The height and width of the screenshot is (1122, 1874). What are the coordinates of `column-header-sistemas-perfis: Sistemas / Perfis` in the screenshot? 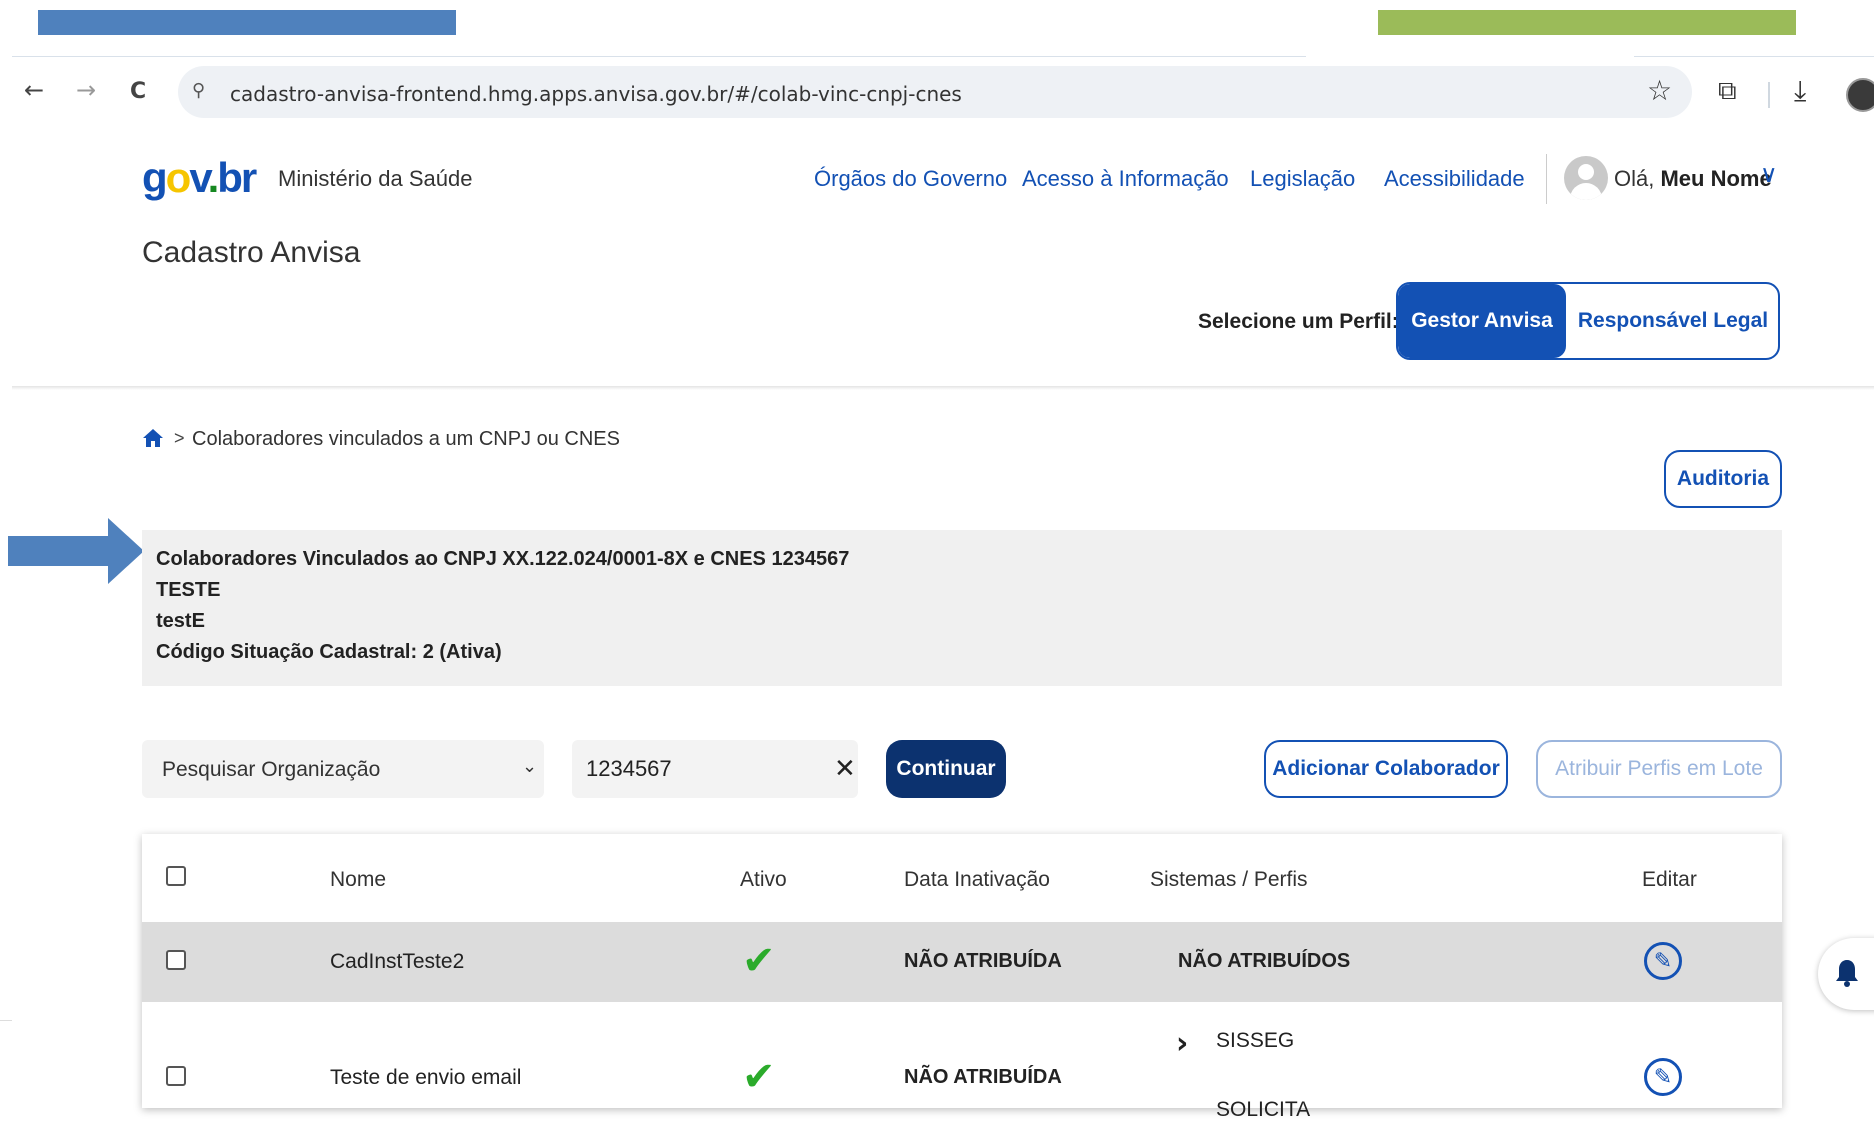 It's located at (1229, 880).